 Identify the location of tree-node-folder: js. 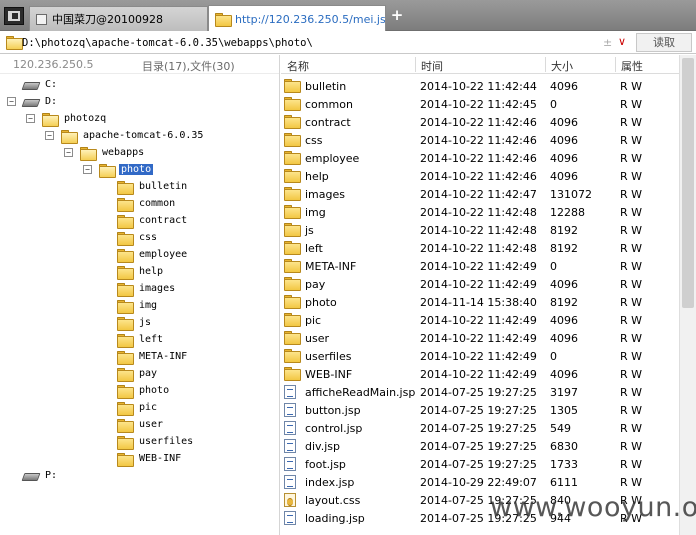
(135, 322).